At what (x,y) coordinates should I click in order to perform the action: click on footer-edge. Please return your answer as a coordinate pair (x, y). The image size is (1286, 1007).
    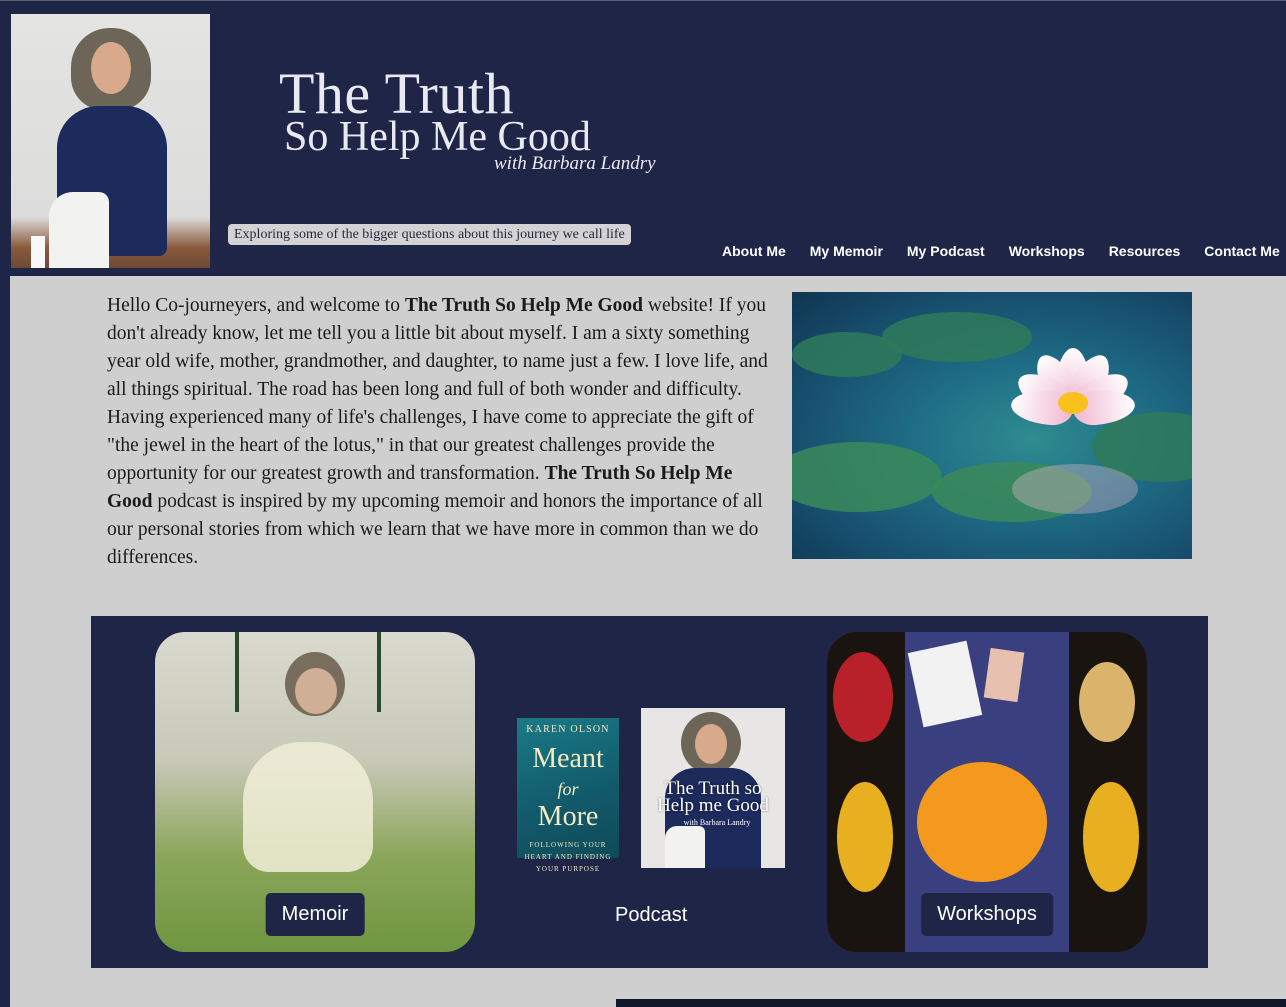
    Looking at the image, I should click on (951, 1003).